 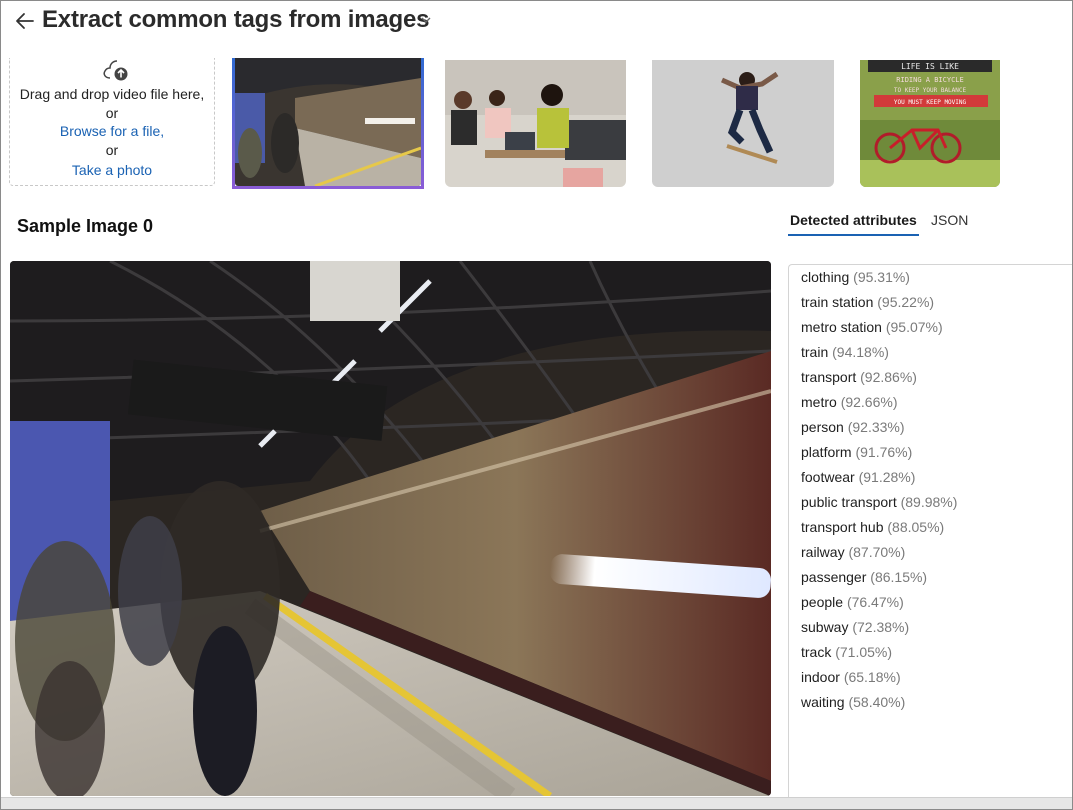 I want to click on attribute-name: metro station, so click(x=841, y=327).